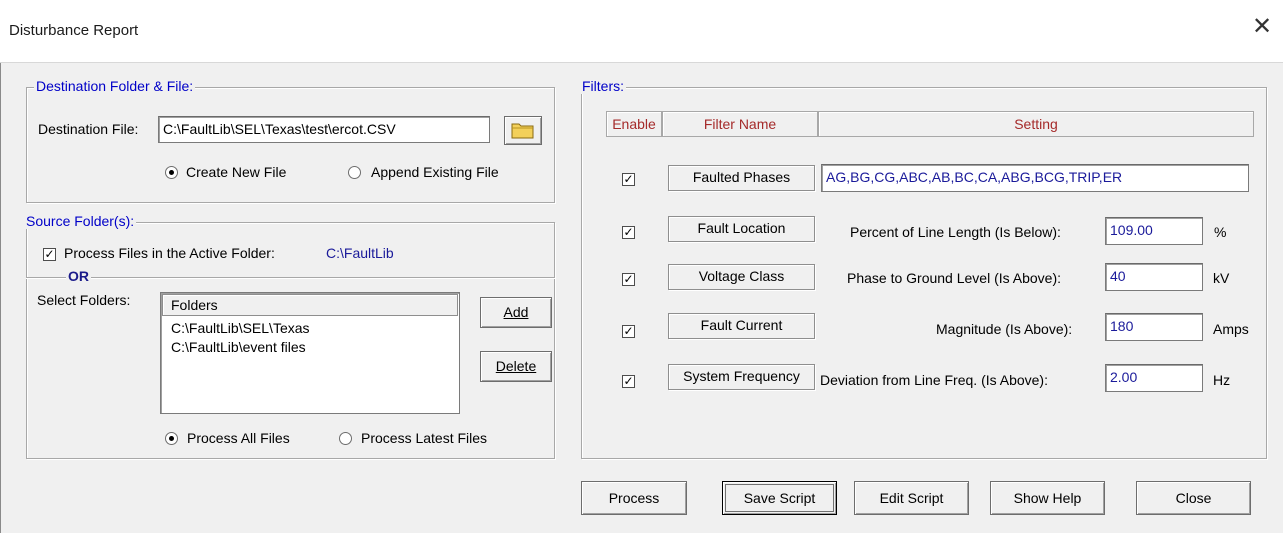 Image resolution: width=1283 pixels, height=533 pixels. I want to click on create-new-file-radio, so click(171, 172).